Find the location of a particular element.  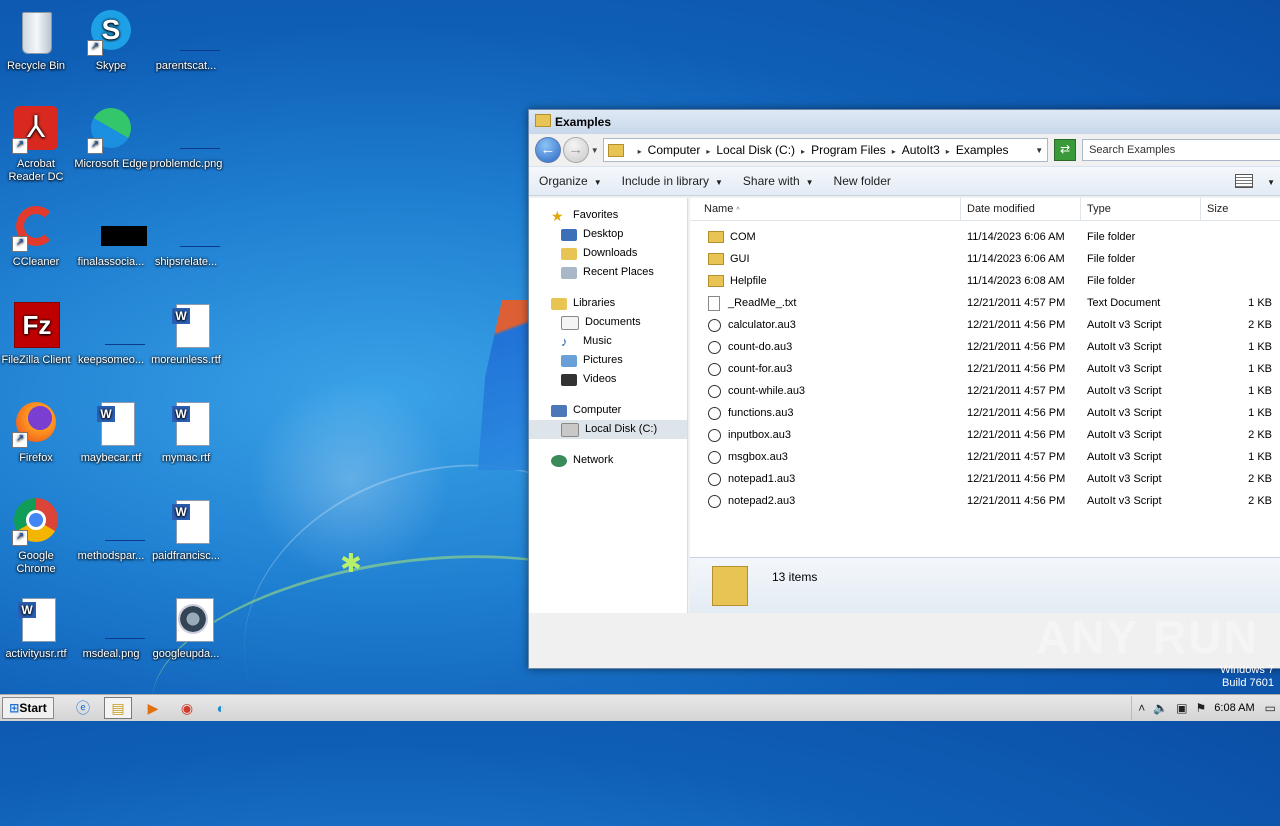

breadcrumb-local-disk: Local Disk (C:) ▸ is located at coordinates (760, 150).